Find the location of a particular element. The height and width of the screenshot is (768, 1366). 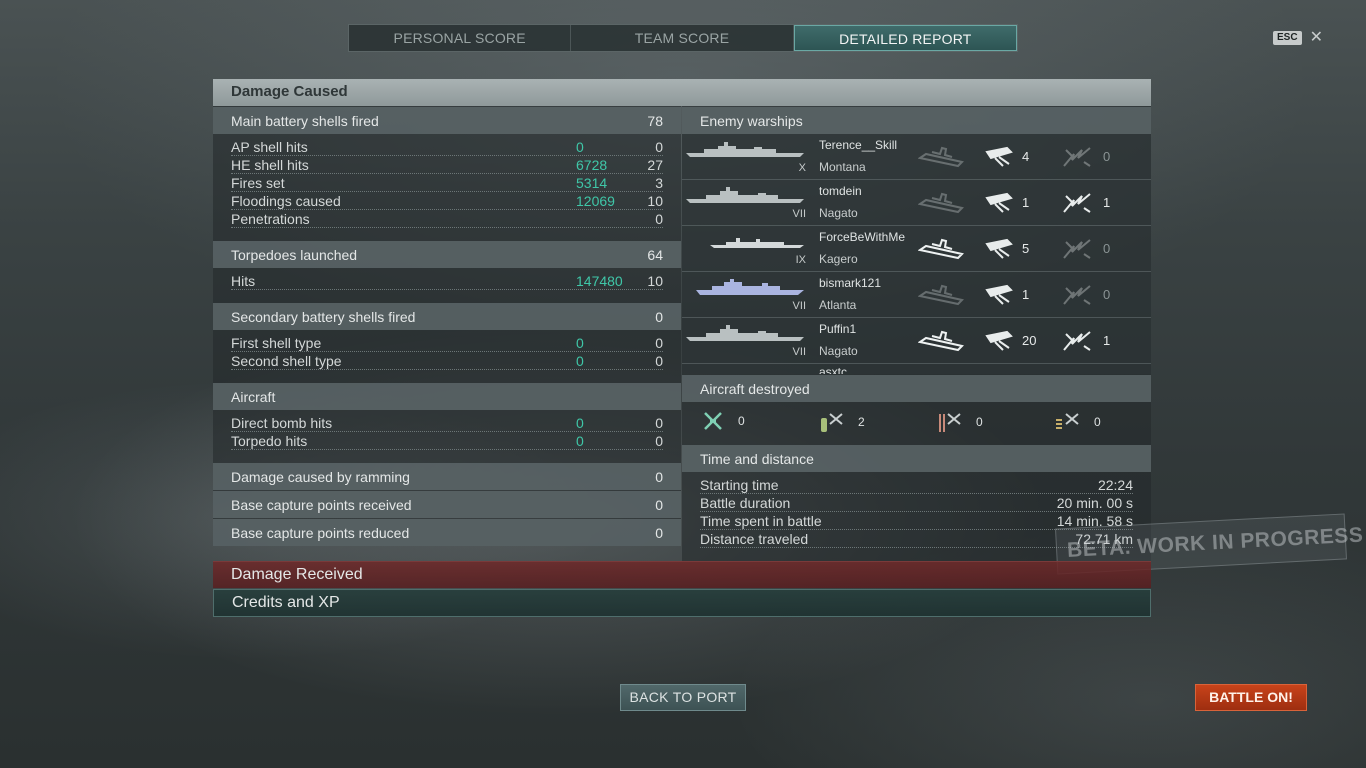

stat-value: 27 is located at coordinates (655, 165).